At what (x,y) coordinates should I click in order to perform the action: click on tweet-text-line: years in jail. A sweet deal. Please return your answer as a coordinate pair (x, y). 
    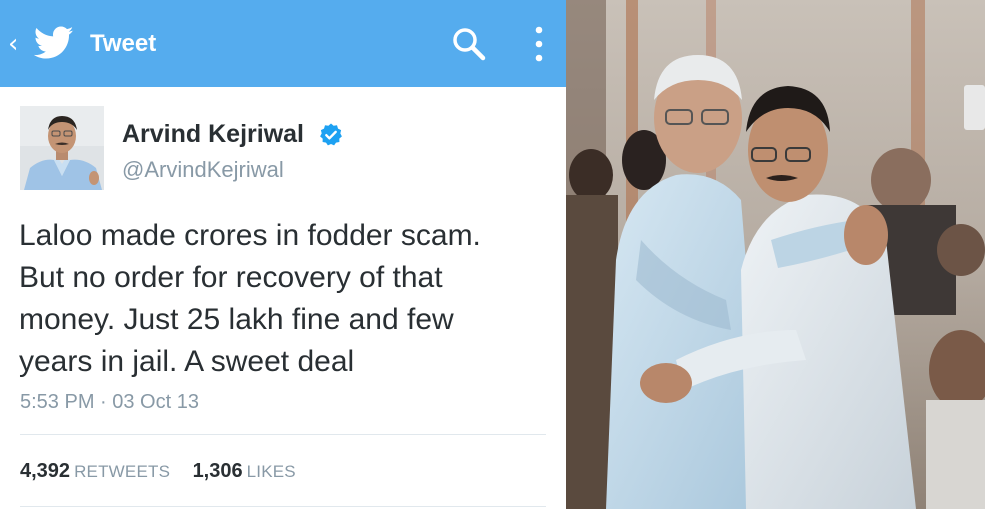
    Looking at the image, I should click on (187, 361).